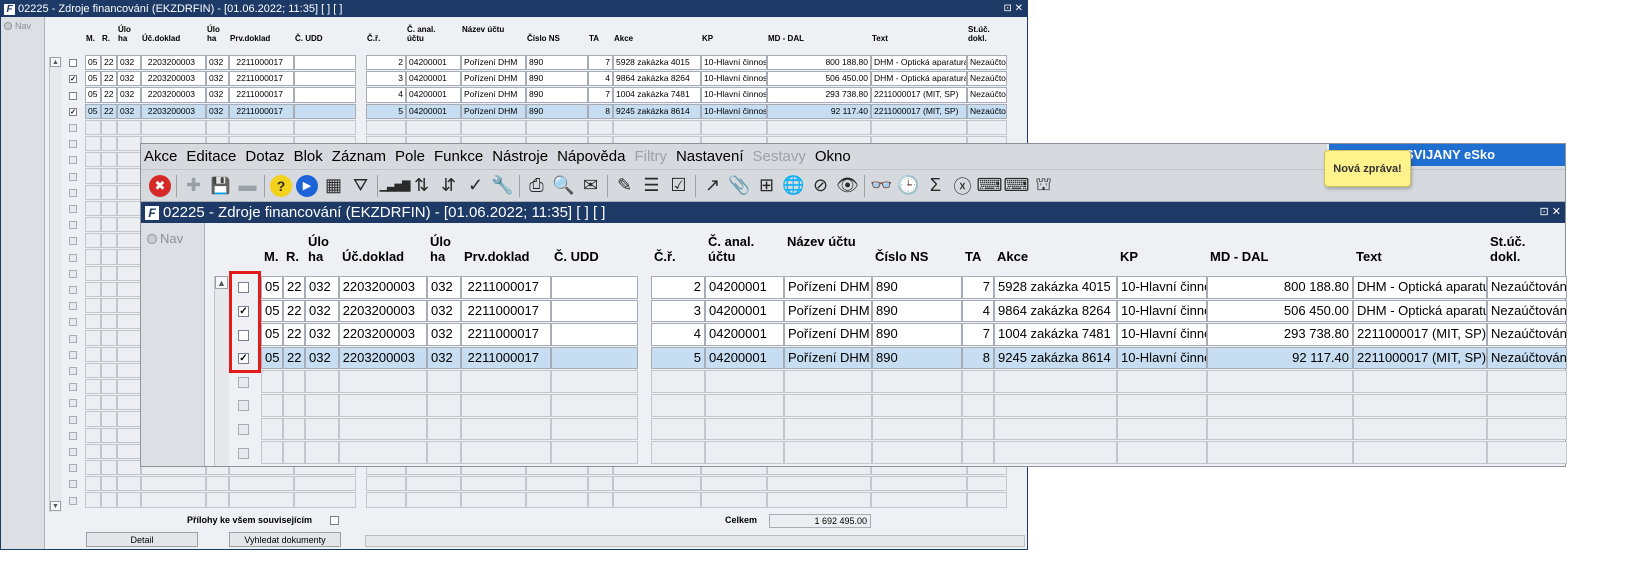 This screenshot has height=569, width=1627. Describe the element at coordinates (142, 539) in the screenshot. I see `detail-button: Detail` at that location.